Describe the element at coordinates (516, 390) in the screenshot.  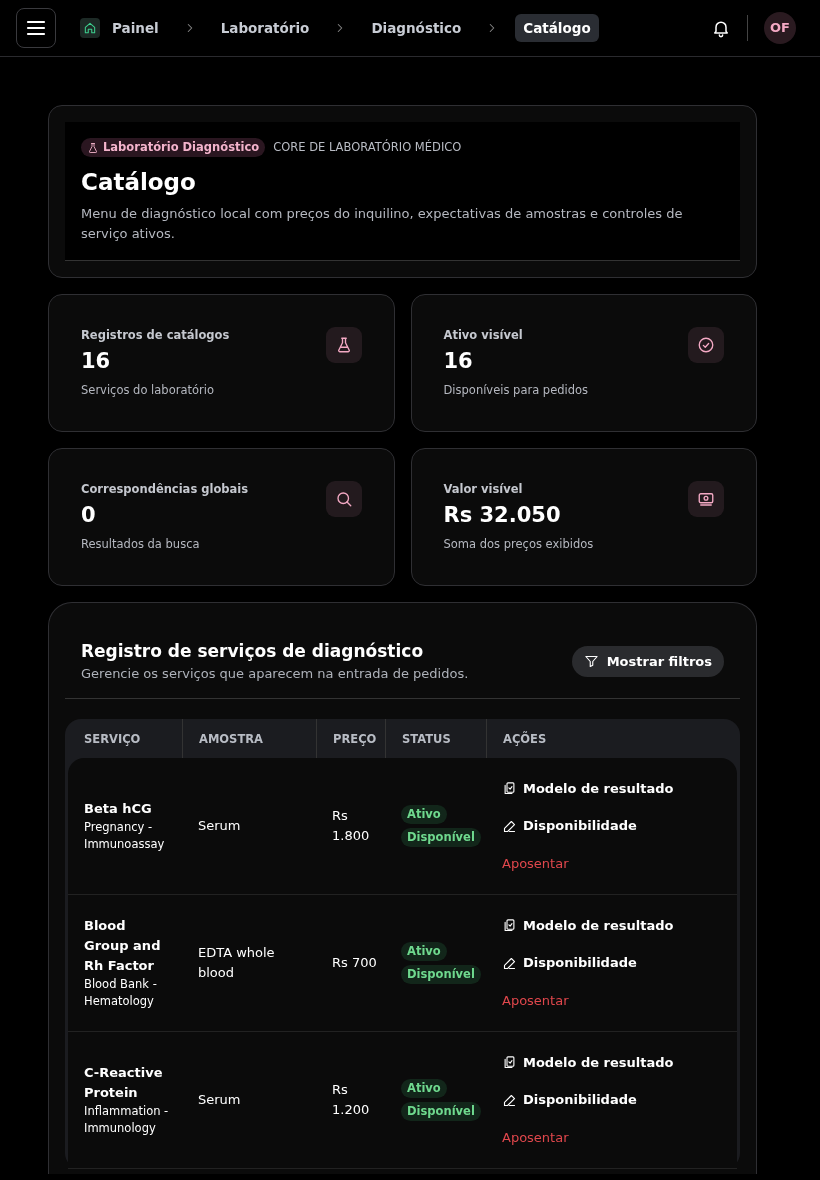
I see `stat-caption: Disponíveis para pedidos` at that location.